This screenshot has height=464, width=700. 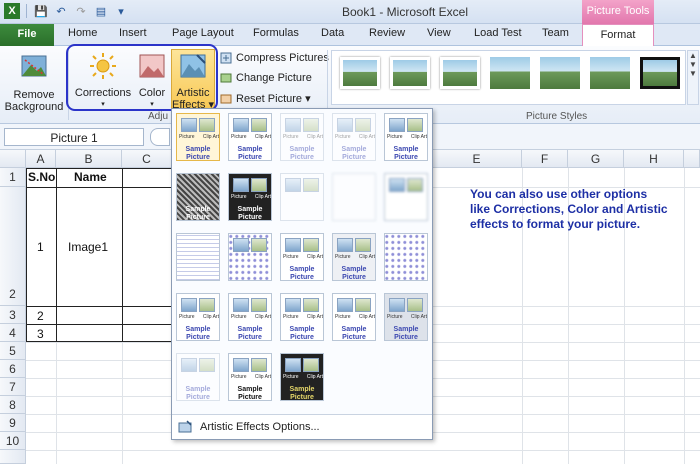 What do you see at coordinates (185, 426) in the screenshot?
I see `effects-options-icon` at bounding box center [185, 426].